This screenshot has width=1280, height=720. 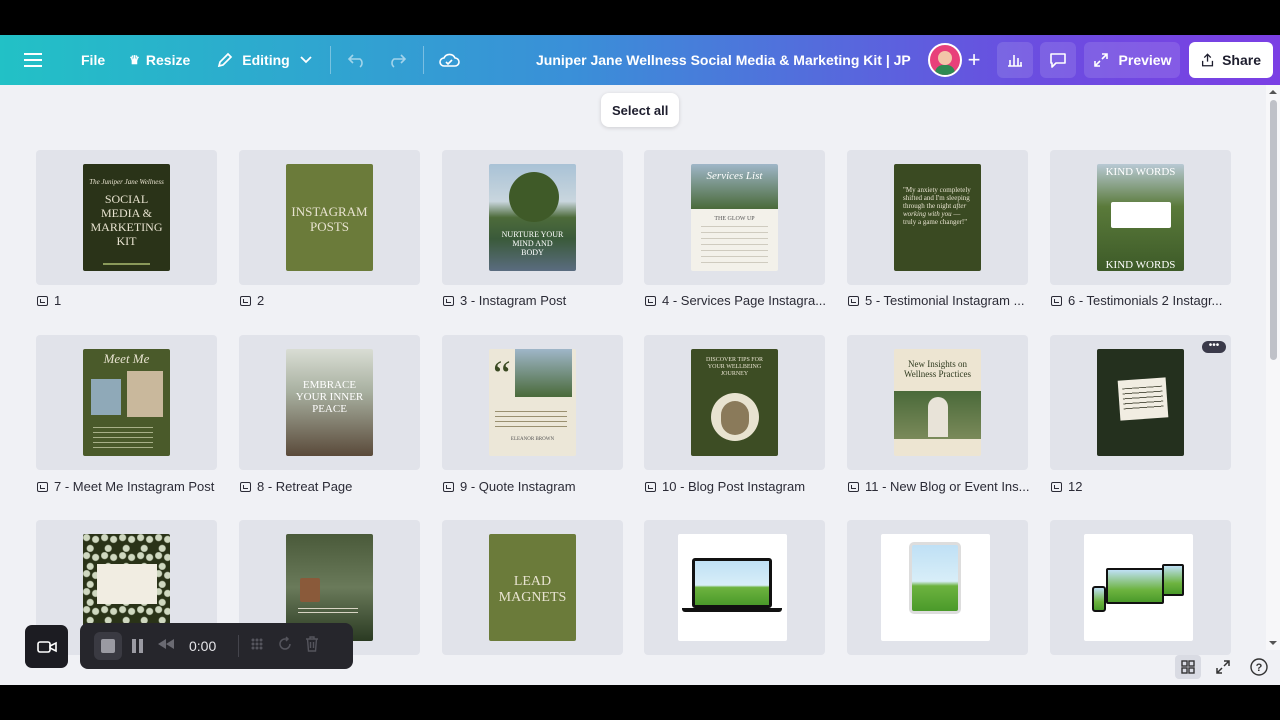 What do you see at coordinates (1143, 486) in the screenshot?
I see `page-label: 12` at bounding box center [1143, 486].